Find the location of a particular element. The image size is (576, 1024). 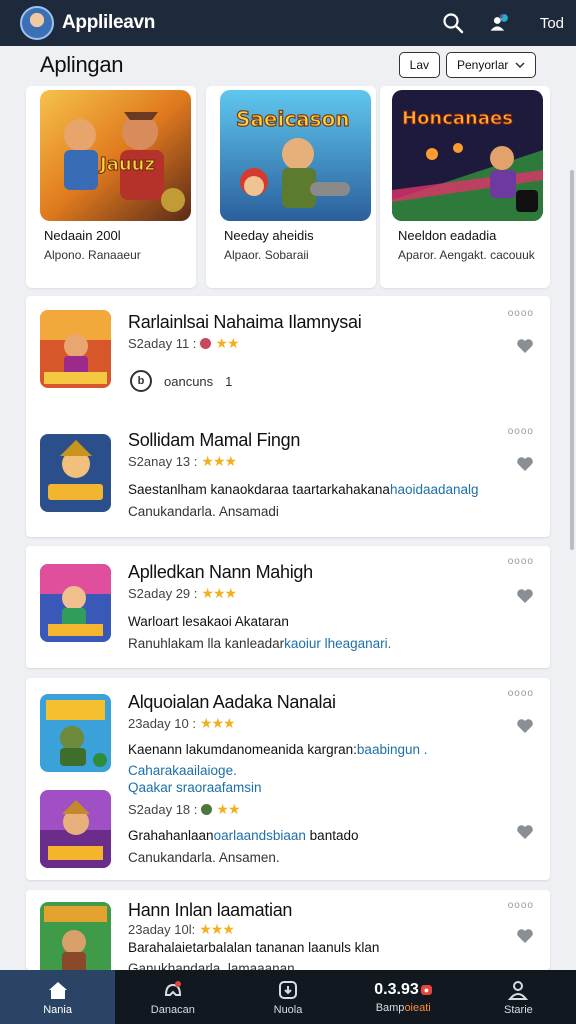

app-meta: S2aday 18 : ★★ is located at coordinates (184, 809).